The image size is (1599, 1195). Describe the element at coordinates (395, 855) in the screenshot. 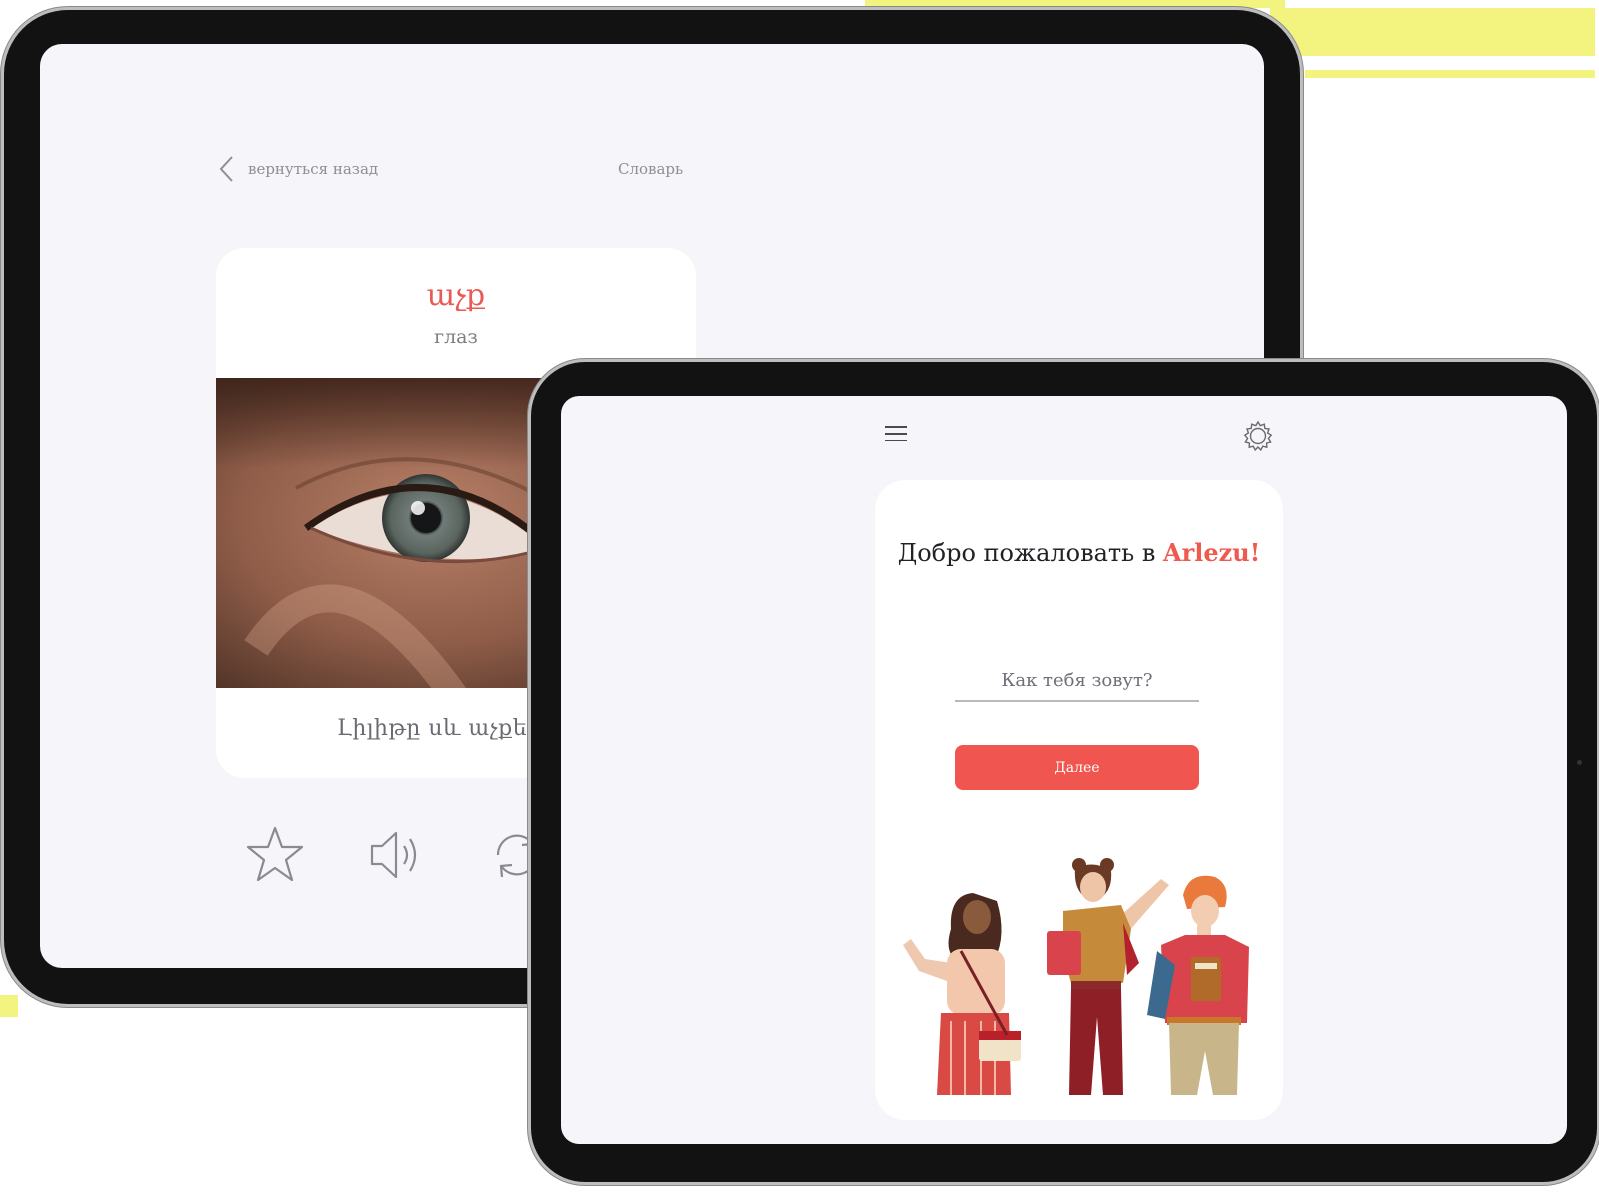

I see `speaker-icon` at that location.